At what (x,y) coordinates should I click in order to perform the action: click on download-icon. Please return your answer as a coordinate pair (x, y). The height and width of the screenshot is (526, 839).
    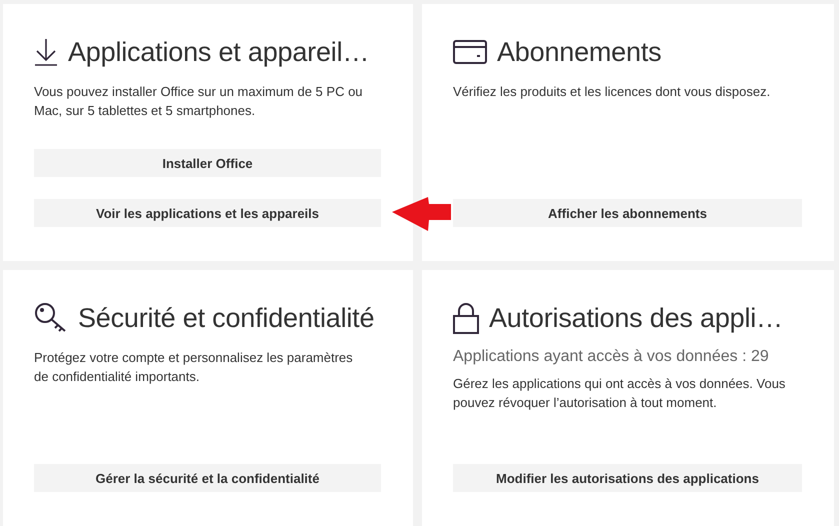
    Looking at the image, I should click on (46, 52).